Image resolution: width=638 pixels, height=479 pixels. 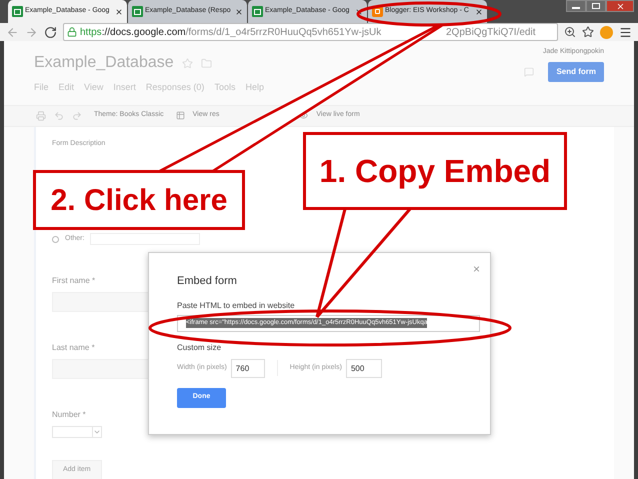 What do you see at coordinates (588, 32) in the screenshot?
I see `star-icon` at bounding box center [588, 32].